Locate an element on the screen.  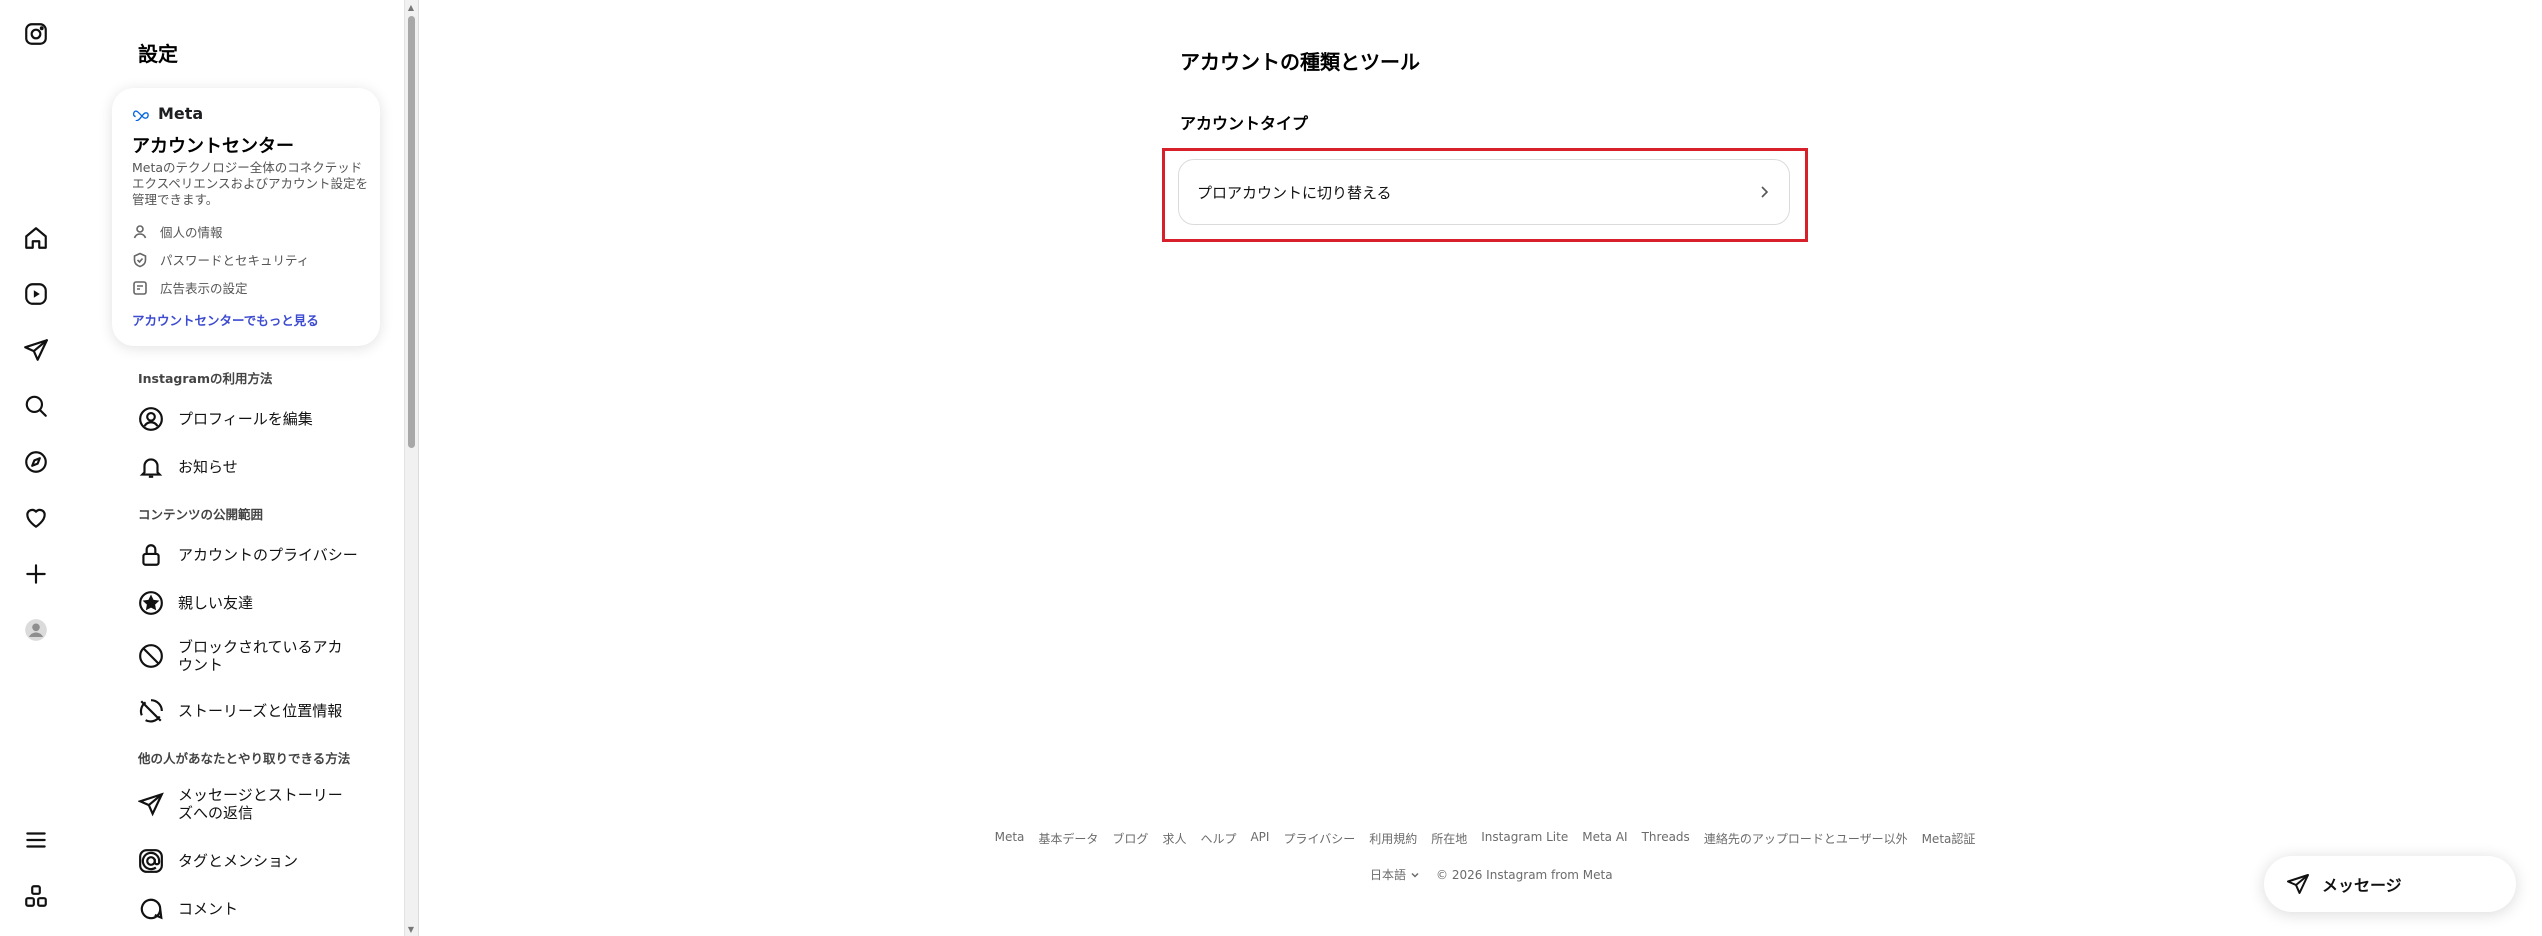
footer-link-meta: Meta is located at coordinates (1010, 838).